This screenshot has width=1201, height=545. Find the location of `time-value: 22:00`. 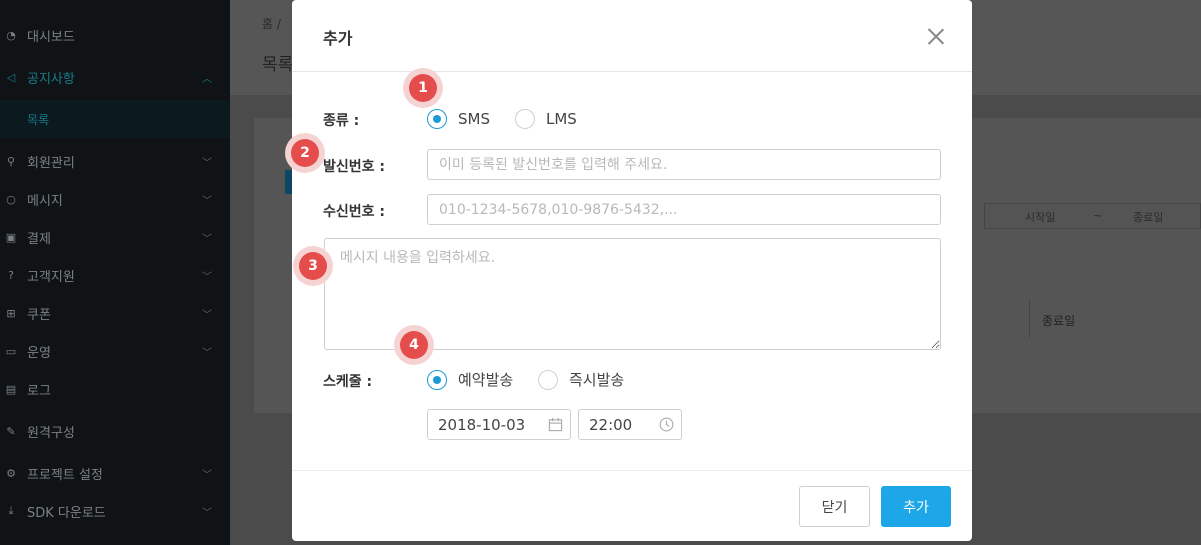

time-value: 22:00 is located at coordinates (611, 424).